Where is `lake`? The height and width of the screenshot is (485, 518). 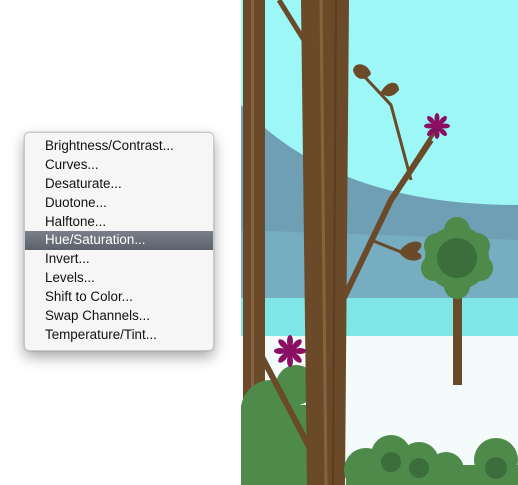 lake is located at coordinates (379, 318).